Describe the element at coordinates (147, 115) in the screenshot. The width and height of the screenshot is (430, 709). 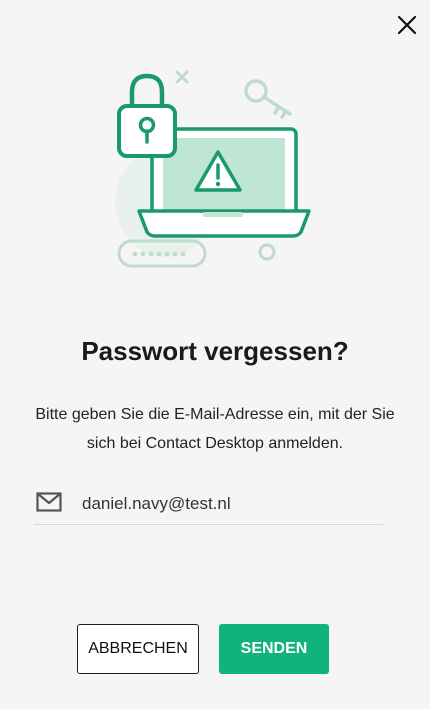
I see `padlock-icon` at that location.